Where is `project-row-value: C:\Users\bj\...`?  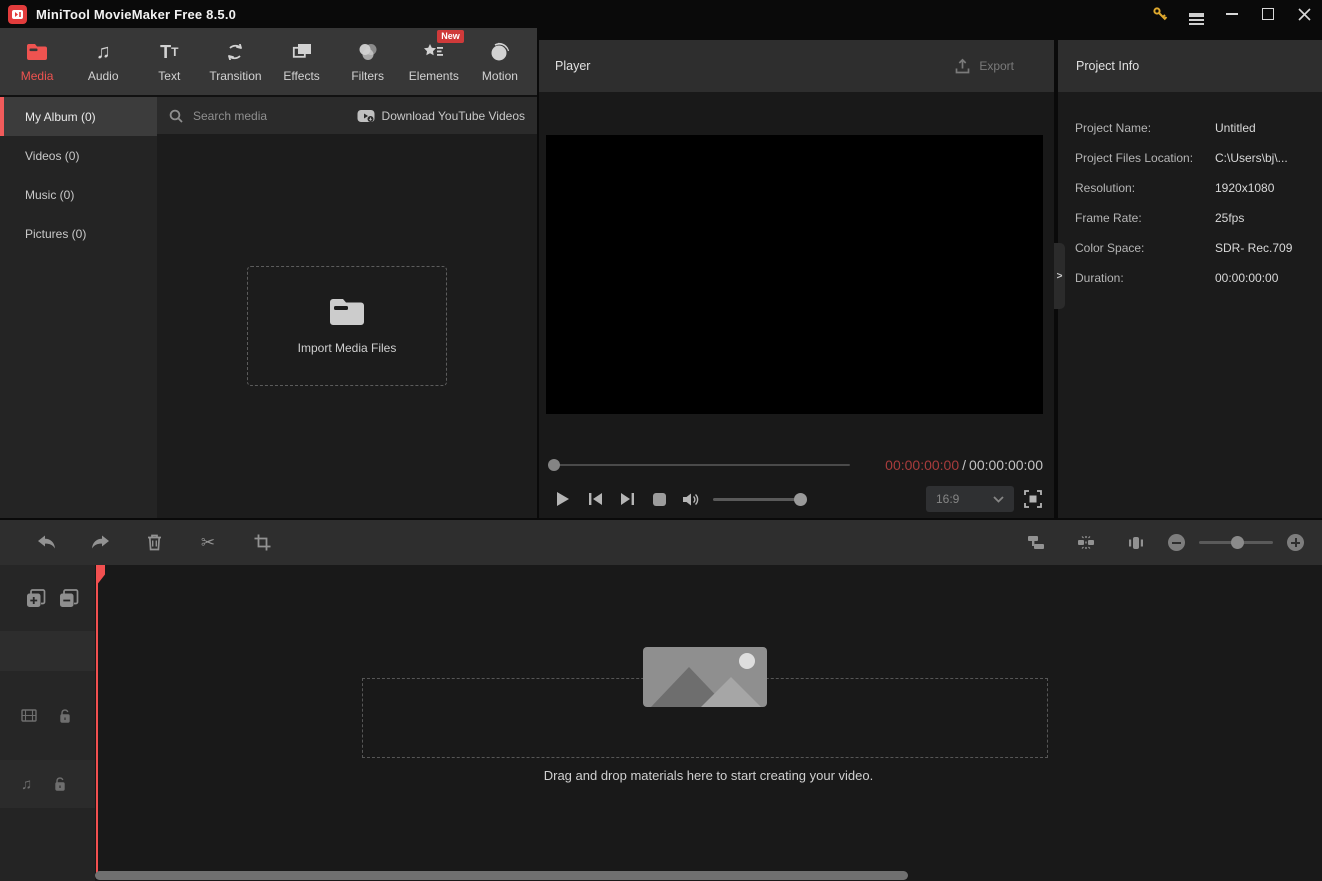 project-row-value: C:\Users\bj\... is located at coordinates (1251, 158).